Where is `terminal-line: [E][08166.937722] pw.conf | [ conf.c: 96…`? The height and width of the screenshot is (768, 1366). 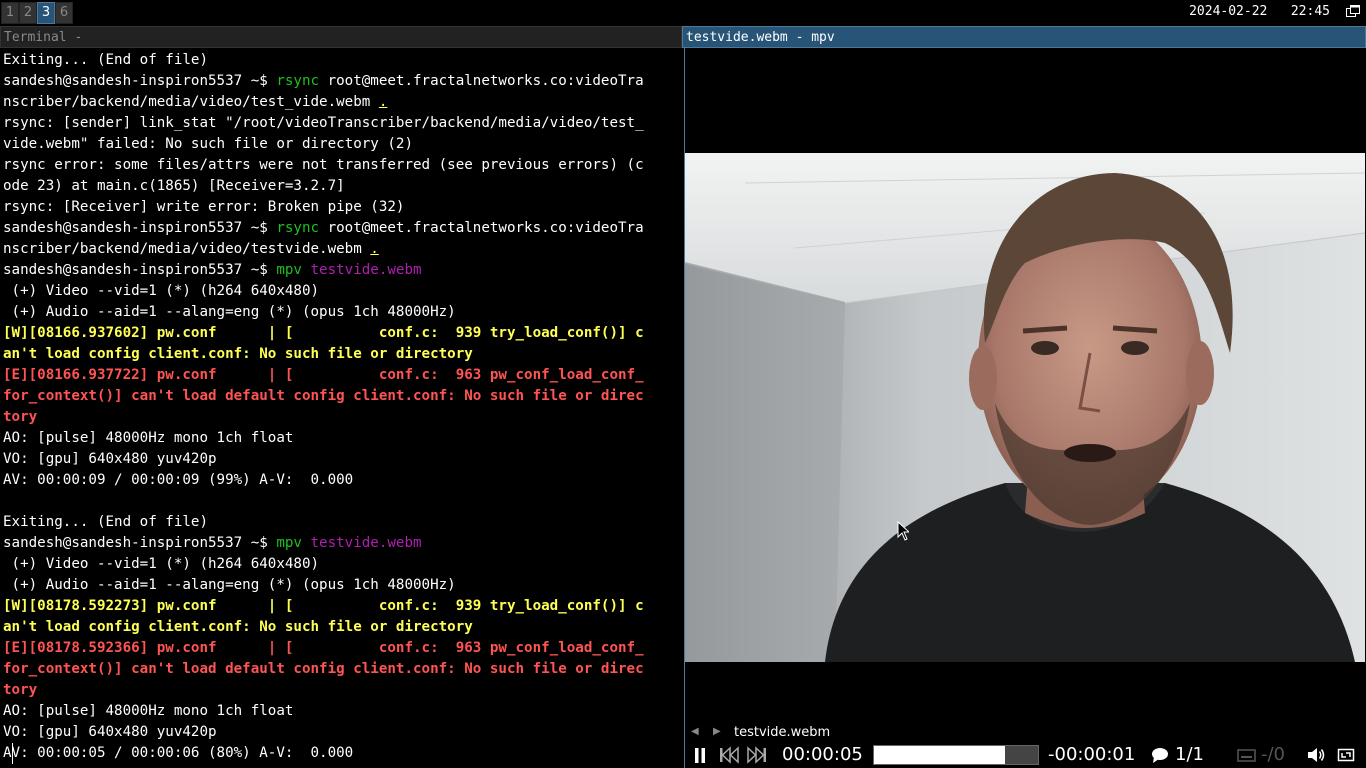
terminal-line: [E][08166.937722] pw.conf | [ conf.c: 96… is located at coordinates (323, 375).